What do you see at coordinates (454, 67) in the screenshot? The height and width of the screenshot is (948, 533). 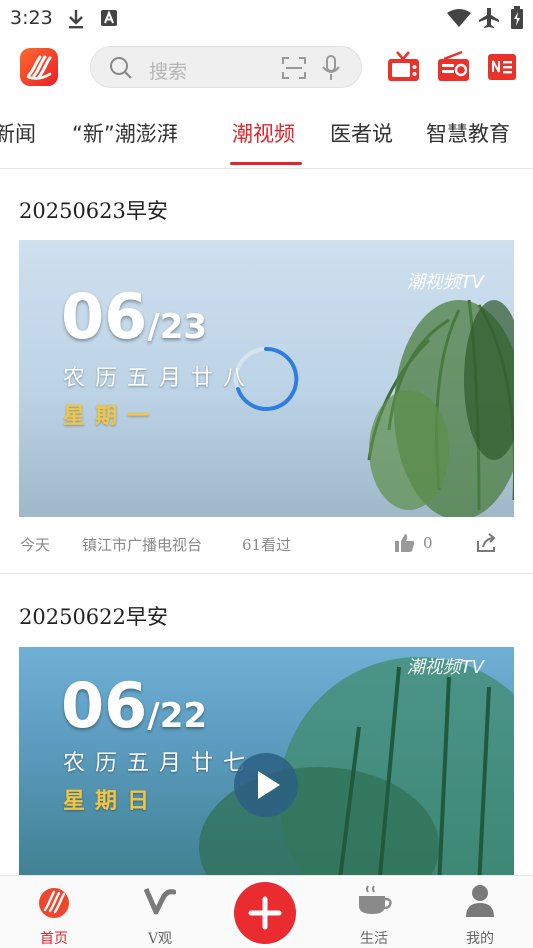 I see `radio-icon` at bounding box center [454, 67].